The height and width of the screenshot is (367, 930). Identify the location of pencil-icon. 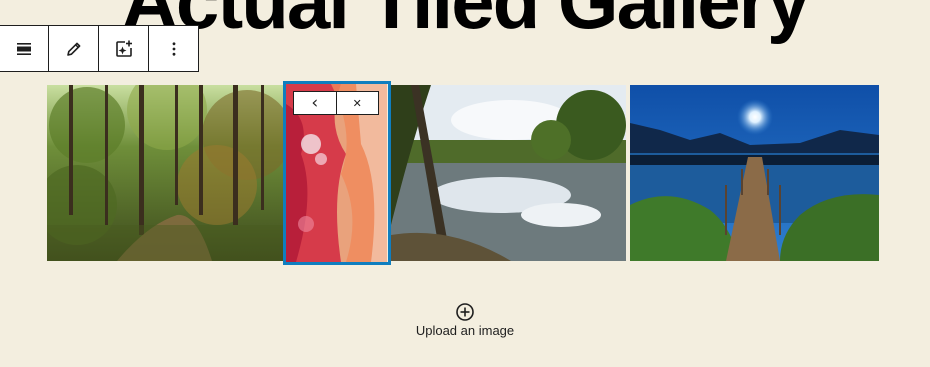
(73, 49).